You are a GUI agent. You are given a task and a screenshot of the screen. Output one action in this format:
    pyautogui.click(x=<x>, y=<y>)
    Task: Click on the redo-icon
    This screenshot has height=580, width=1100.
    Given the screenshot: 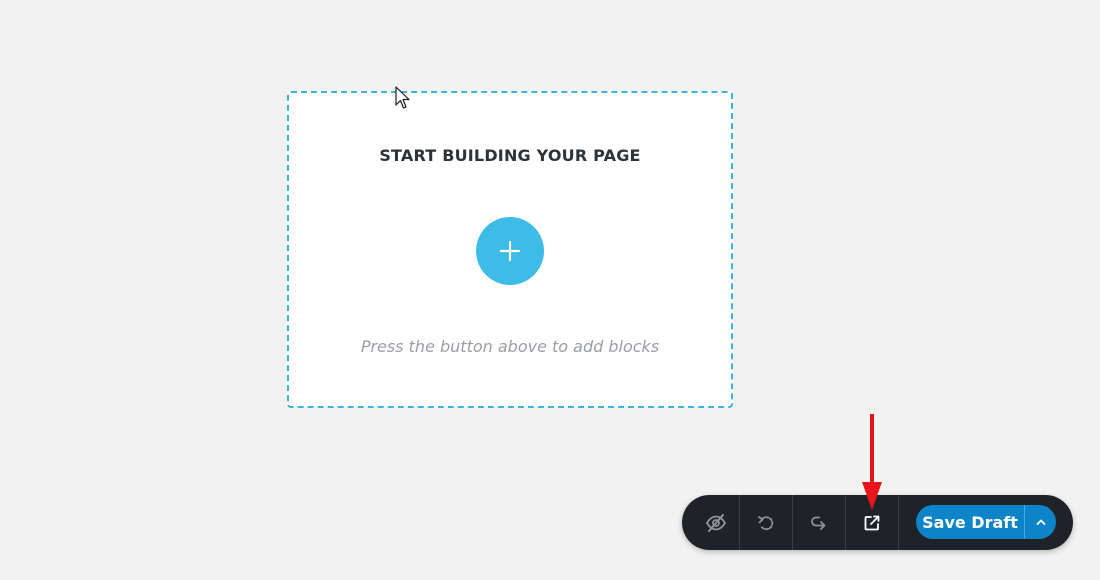 What is the action you would take?
    pyautogui.click(x=818, y=523)
    